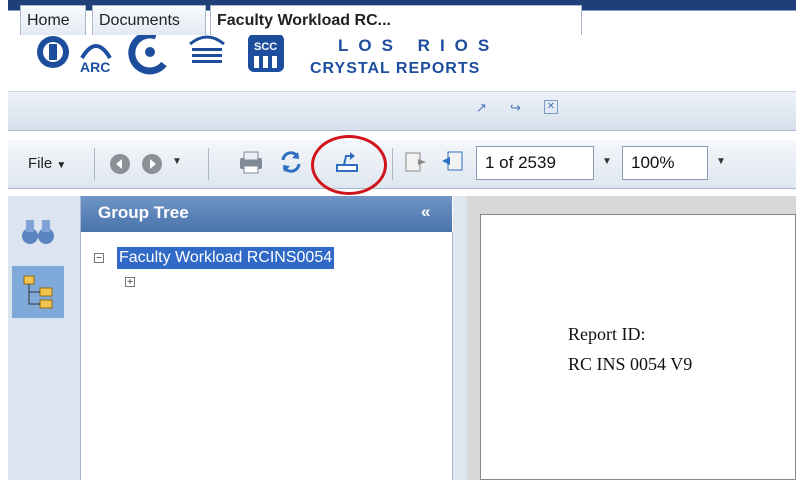  Describe the element at coordinates (139, 20) in the screenshot. I see `tab-documents-label: Documents` at that location.